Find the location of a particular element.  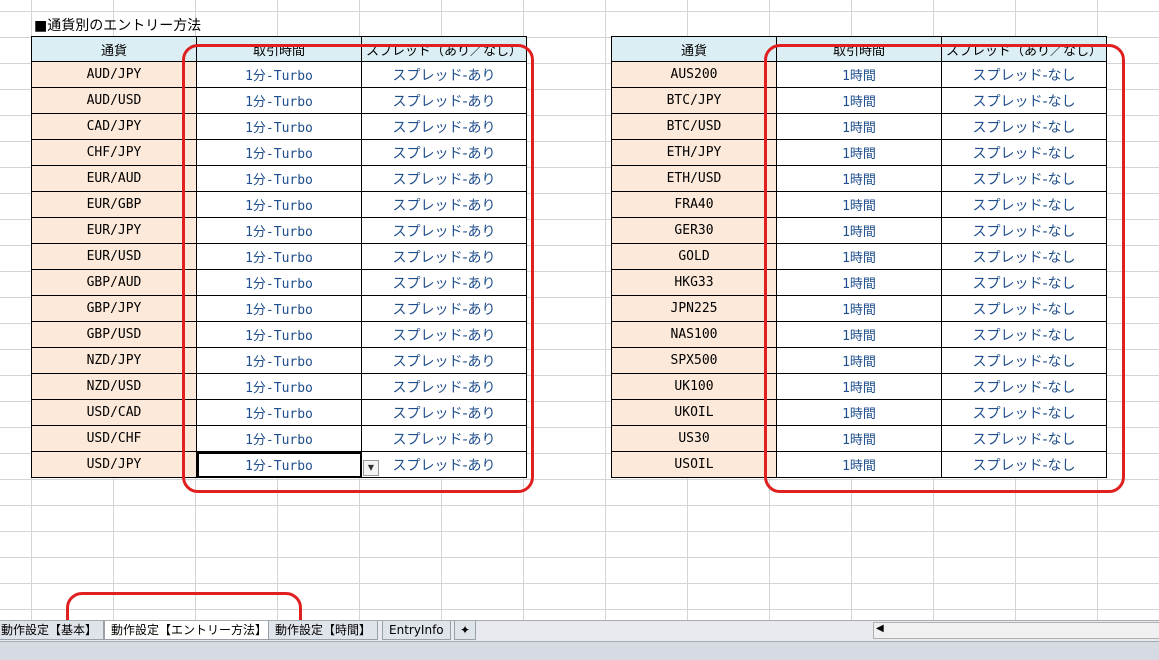

currency-cell: AUD/USD is located at coordinates (114, 100).